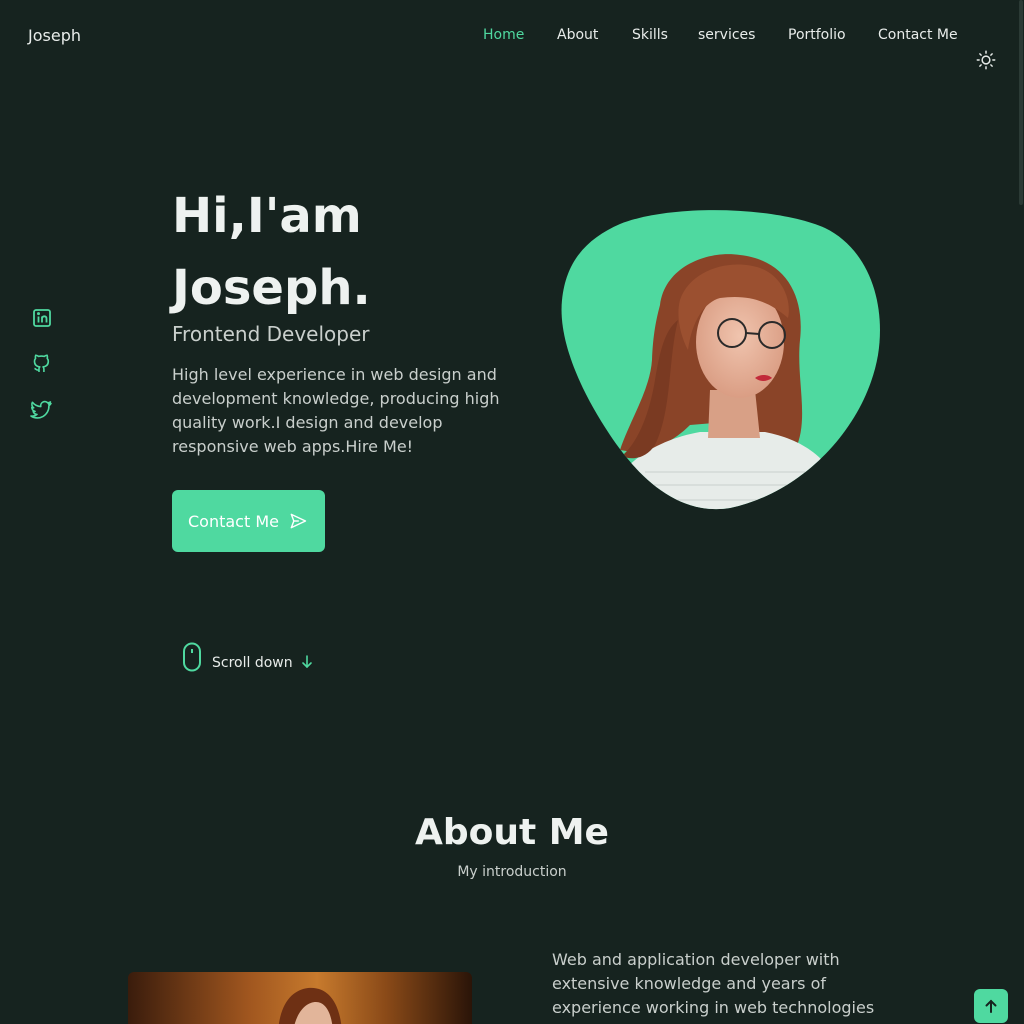 This screenshot has height=1024, width=1024. What do you see at coordinates (577, 35) in the screenshot?
I see `nav-about: About` at bounding box center [577, 35].